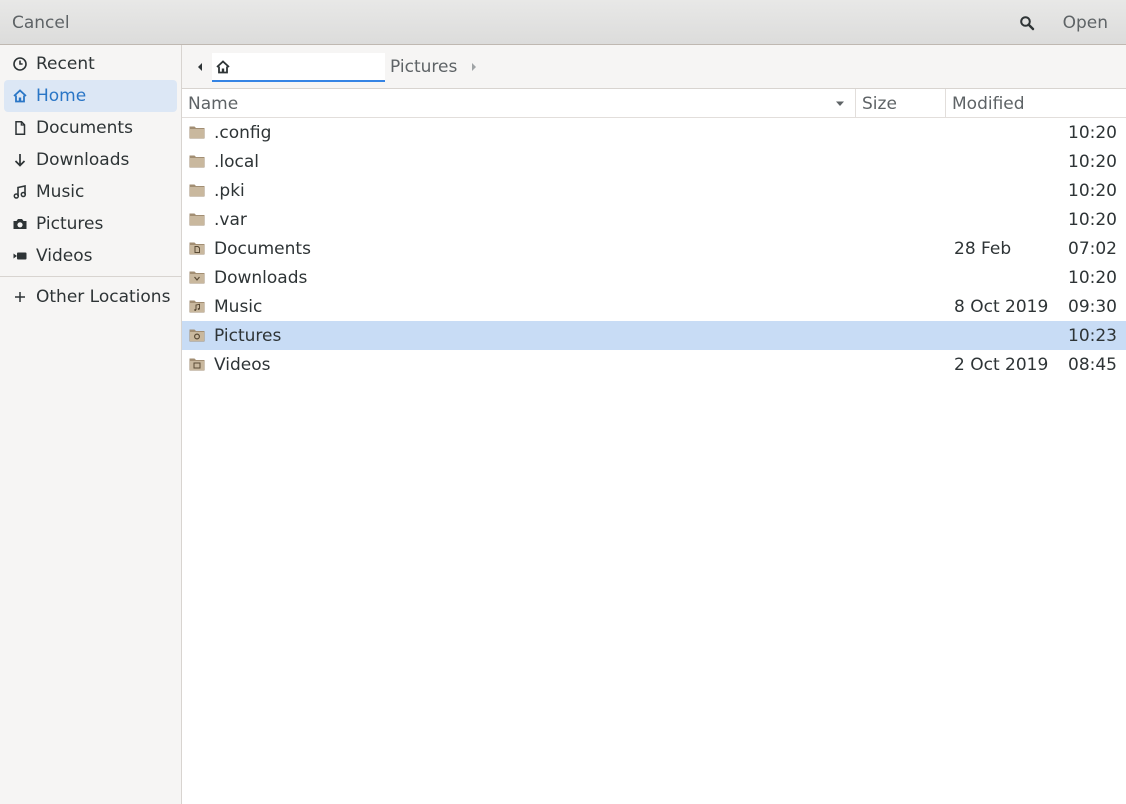 Image resolution: width=1126 pixels, height=804 pixels. I want to click on sidebar-item-music: Music, so click(90, 192).